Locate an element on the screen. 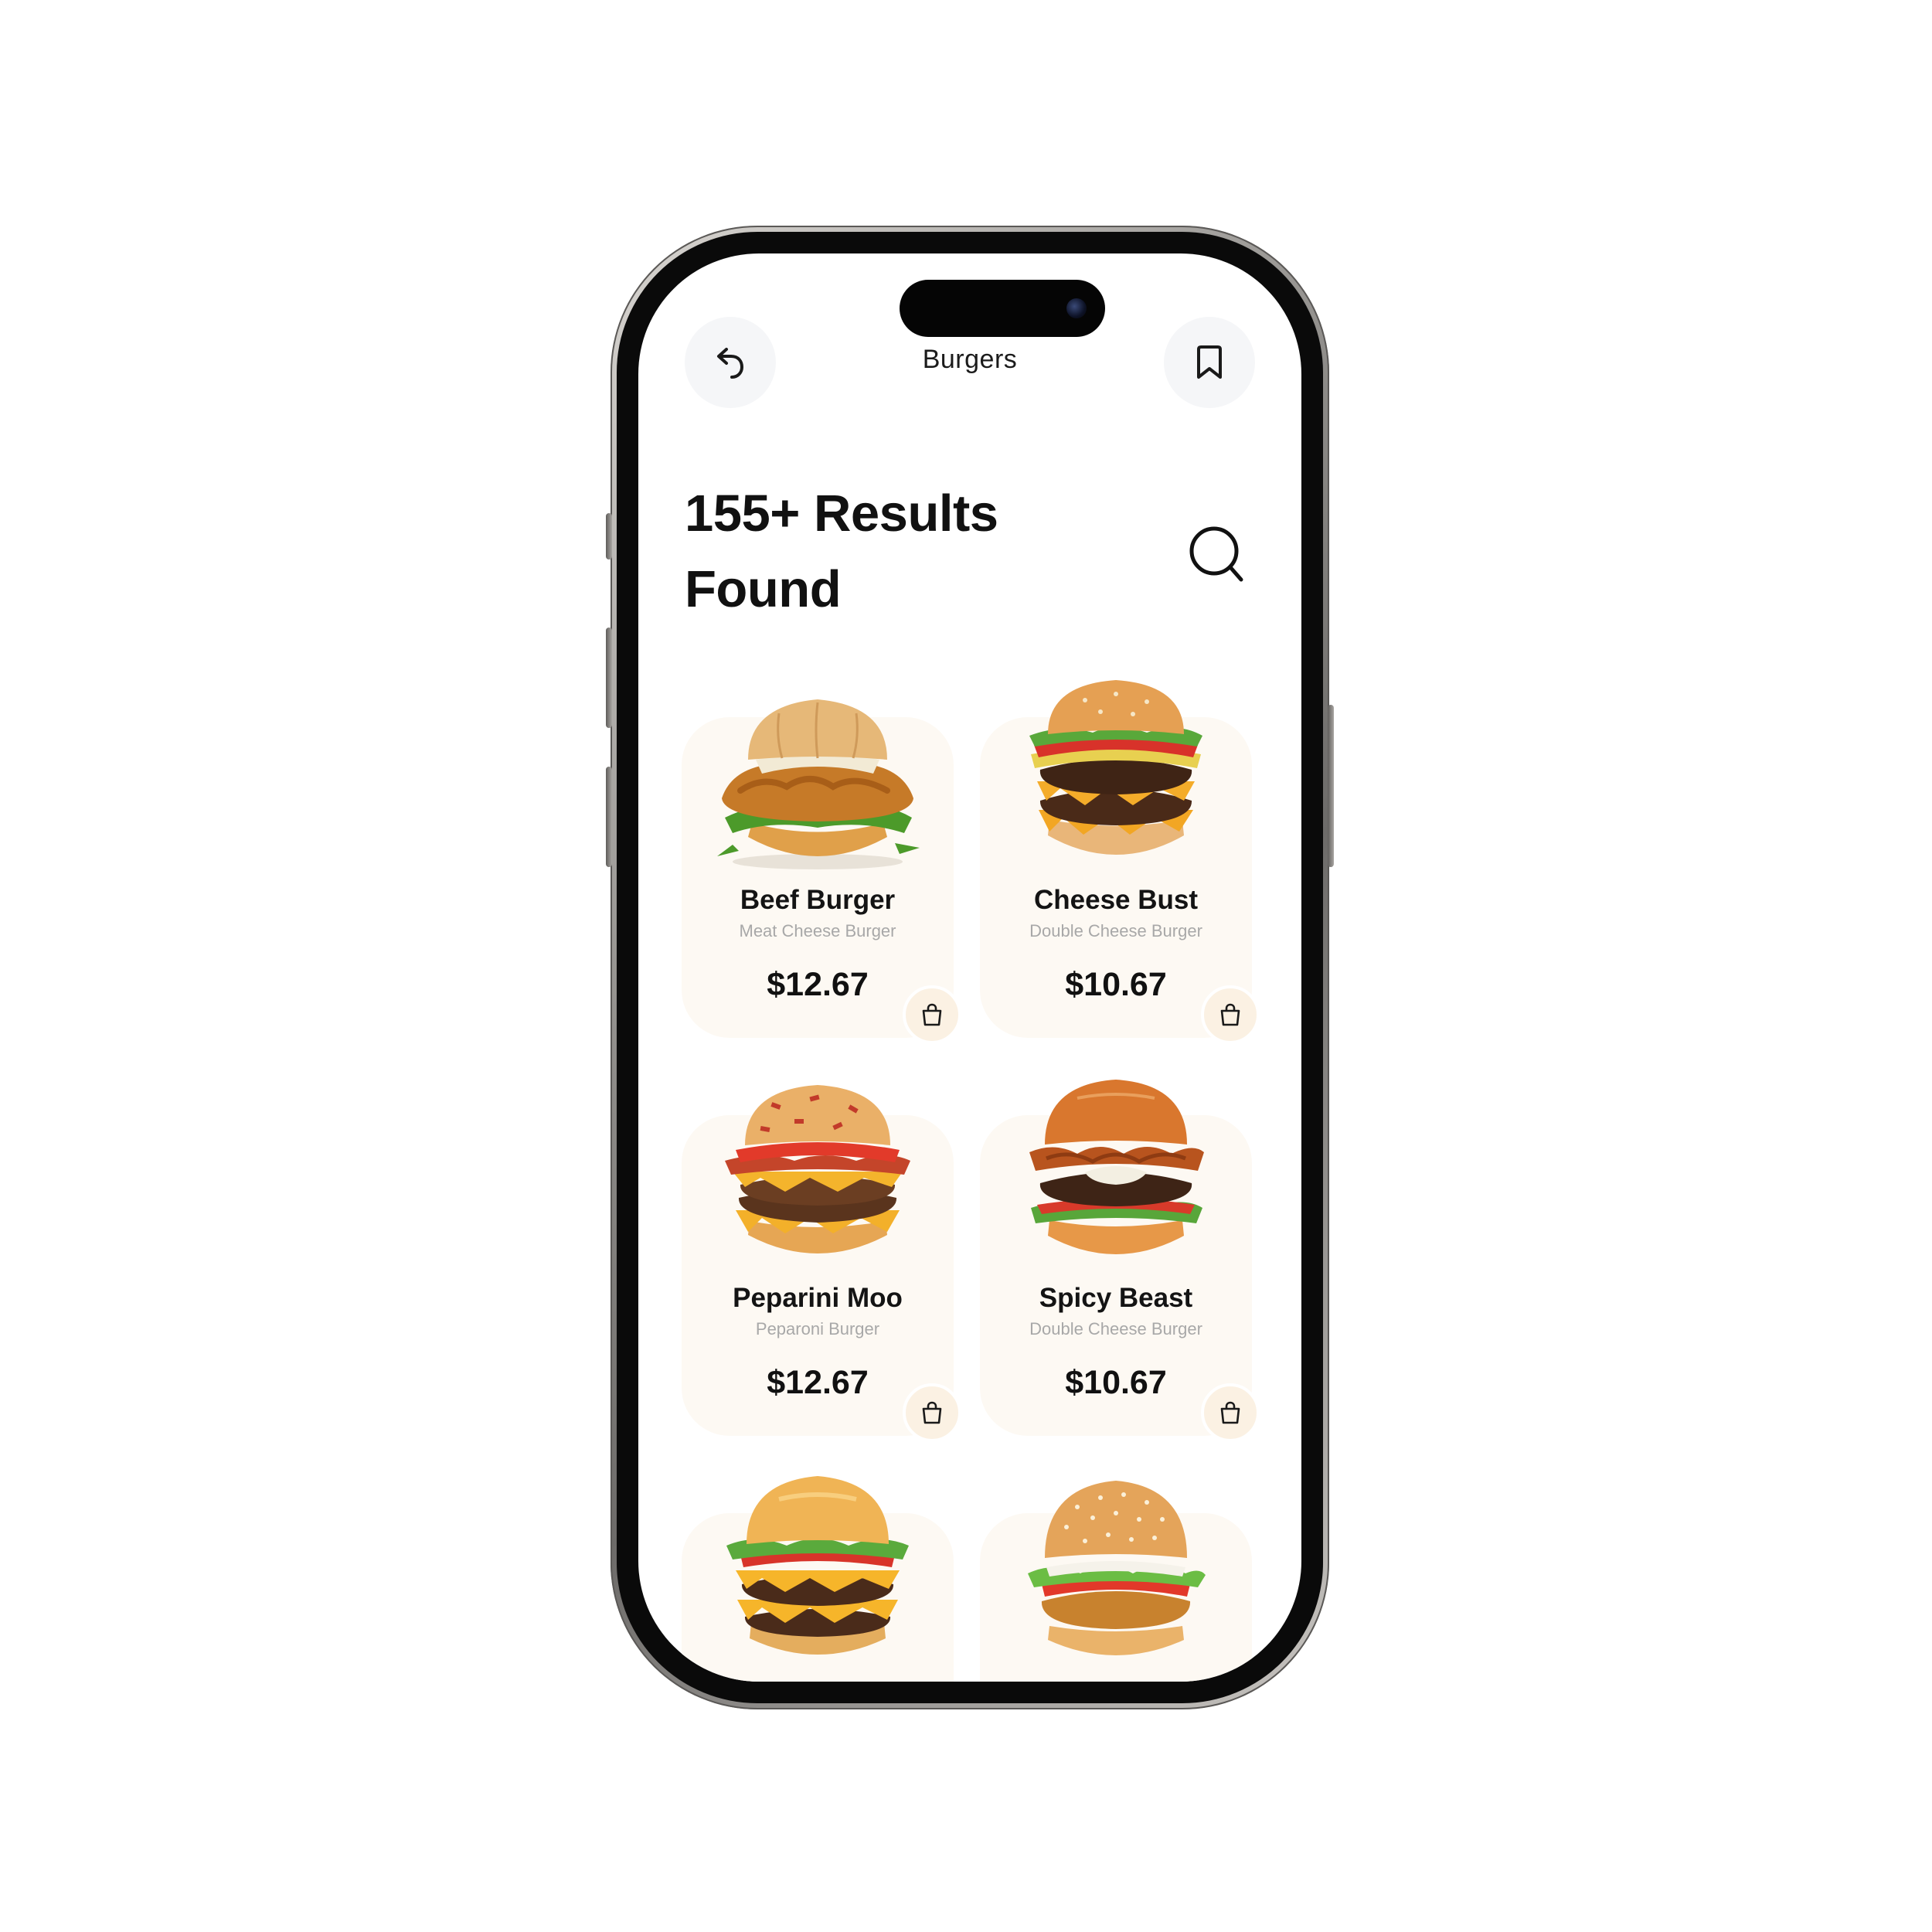 The height and width of the screenshot is (1932, 1932). results-count-line: 155+ Results is located at coordinates (842, 514).